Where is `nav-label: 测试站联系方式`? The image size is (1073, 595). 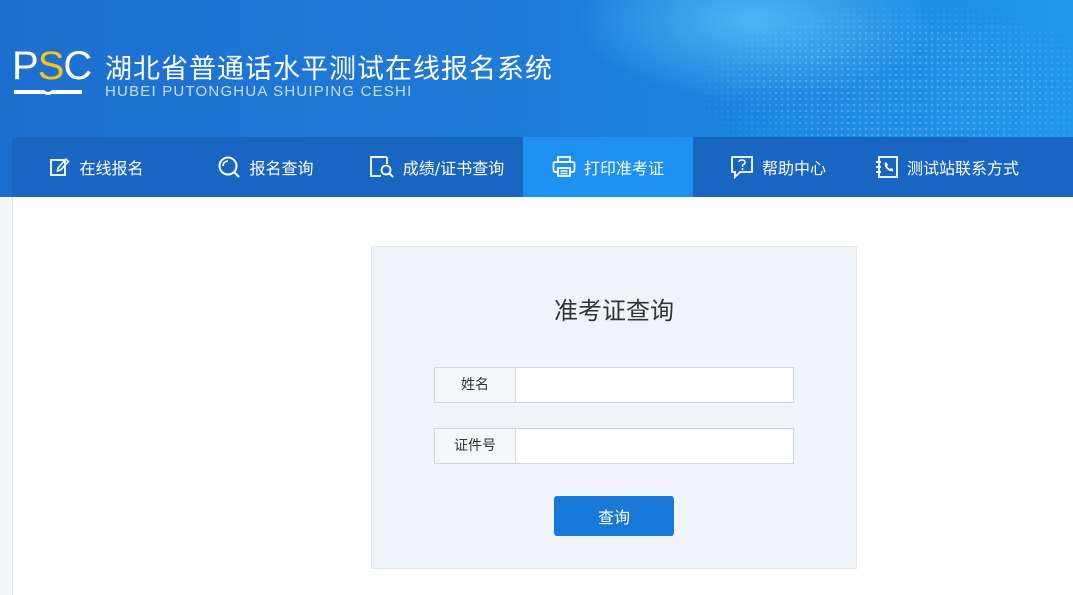
nav-label: 测试站联系方式 is located at coordinates (963, 168).